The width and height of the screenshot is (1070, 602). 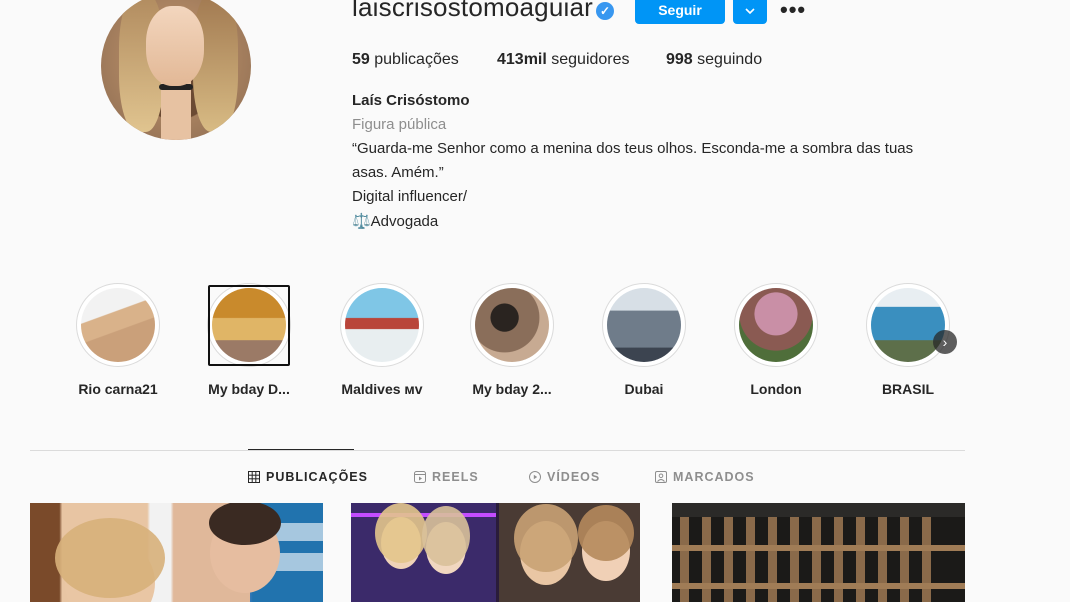 What do you see at coordinates (254, 477) in the screenshot?
I see `grid-icon` at bounding box center [254, 477].